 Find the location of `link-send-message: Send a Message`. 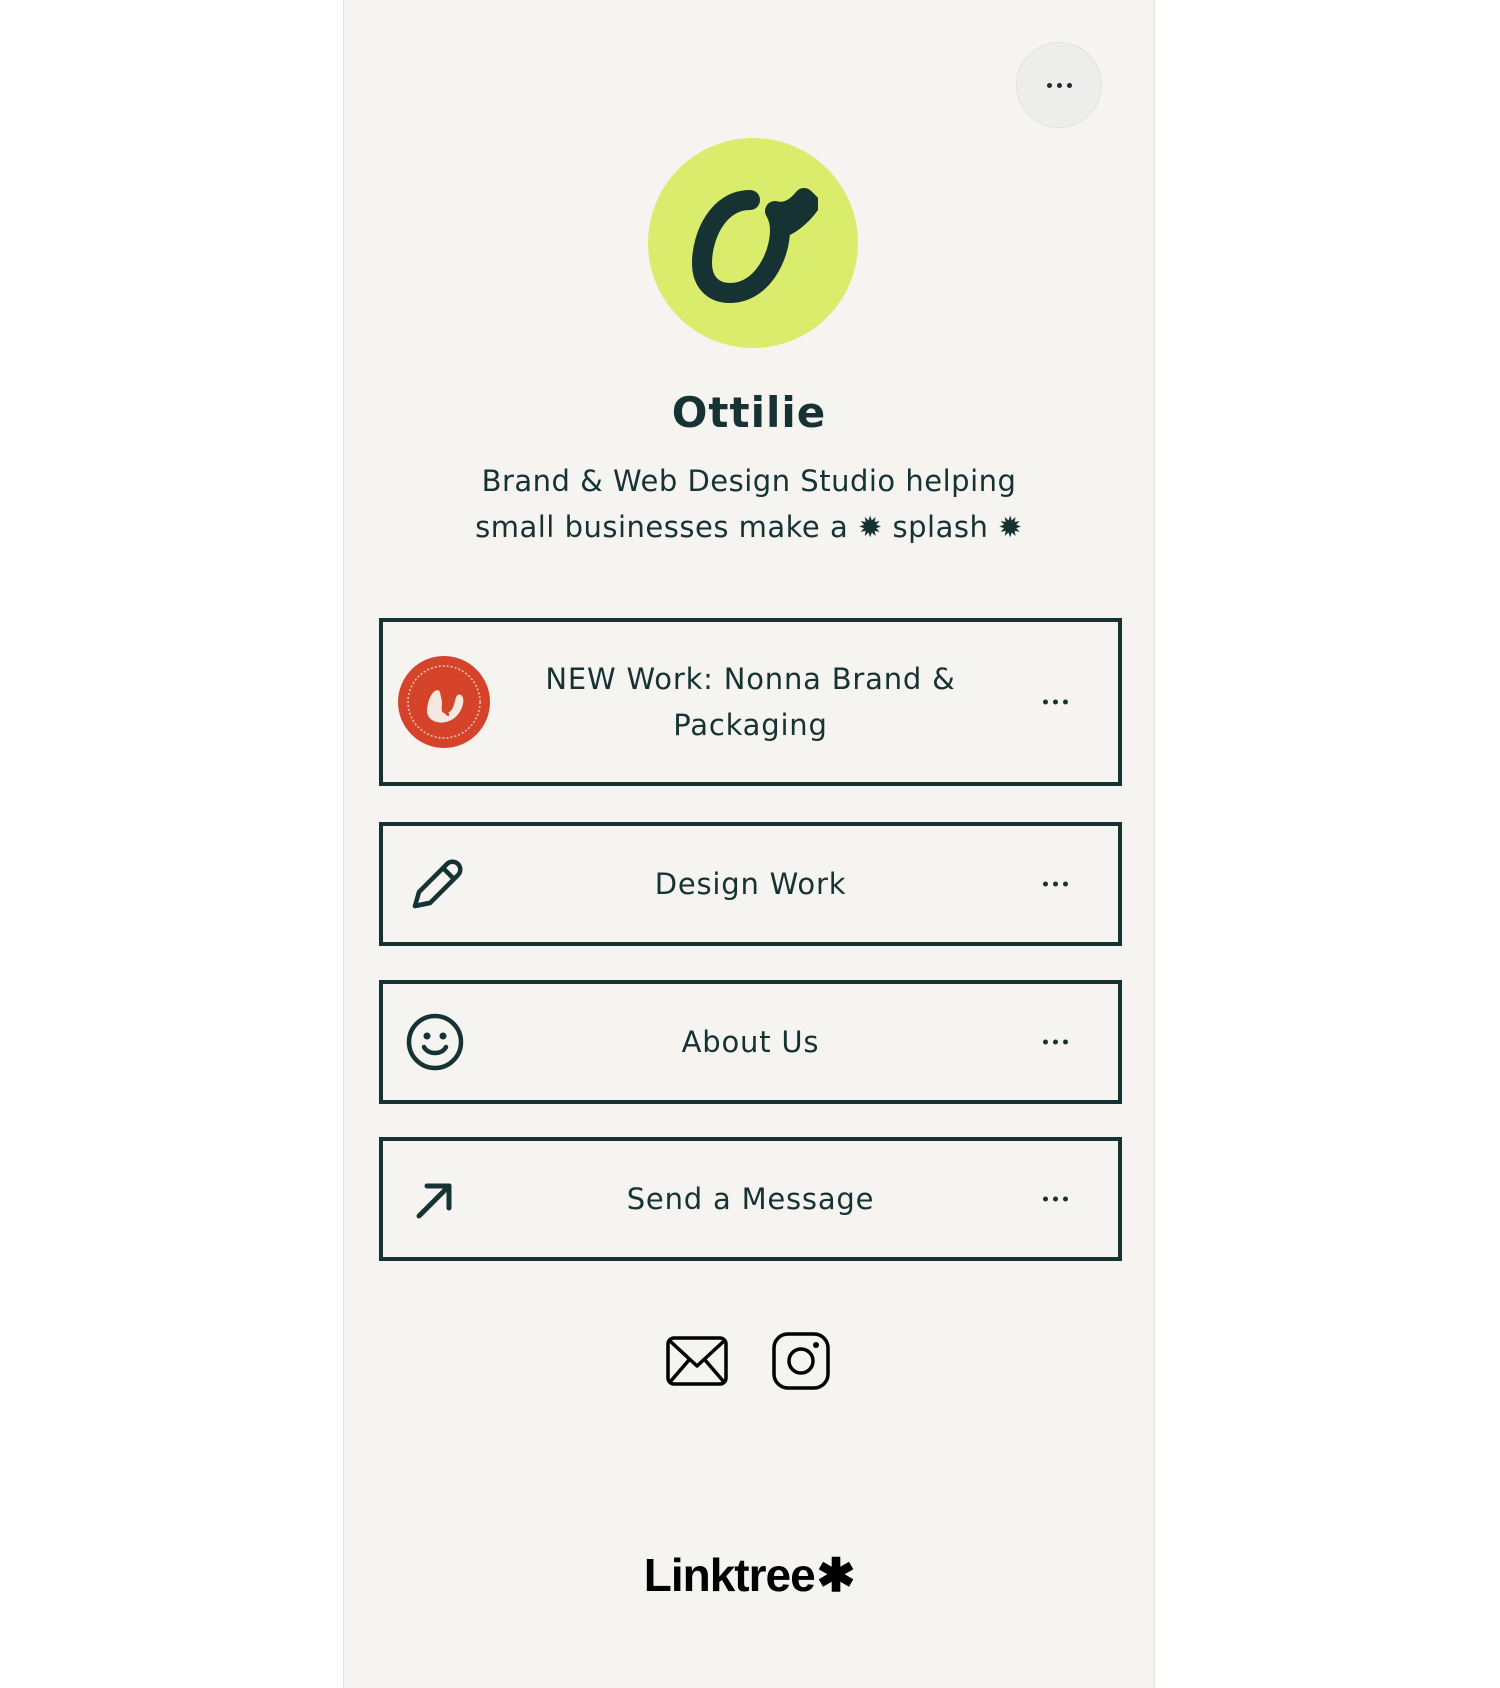

link-send-message: Send a Message is located at coordinates (750, 1199).